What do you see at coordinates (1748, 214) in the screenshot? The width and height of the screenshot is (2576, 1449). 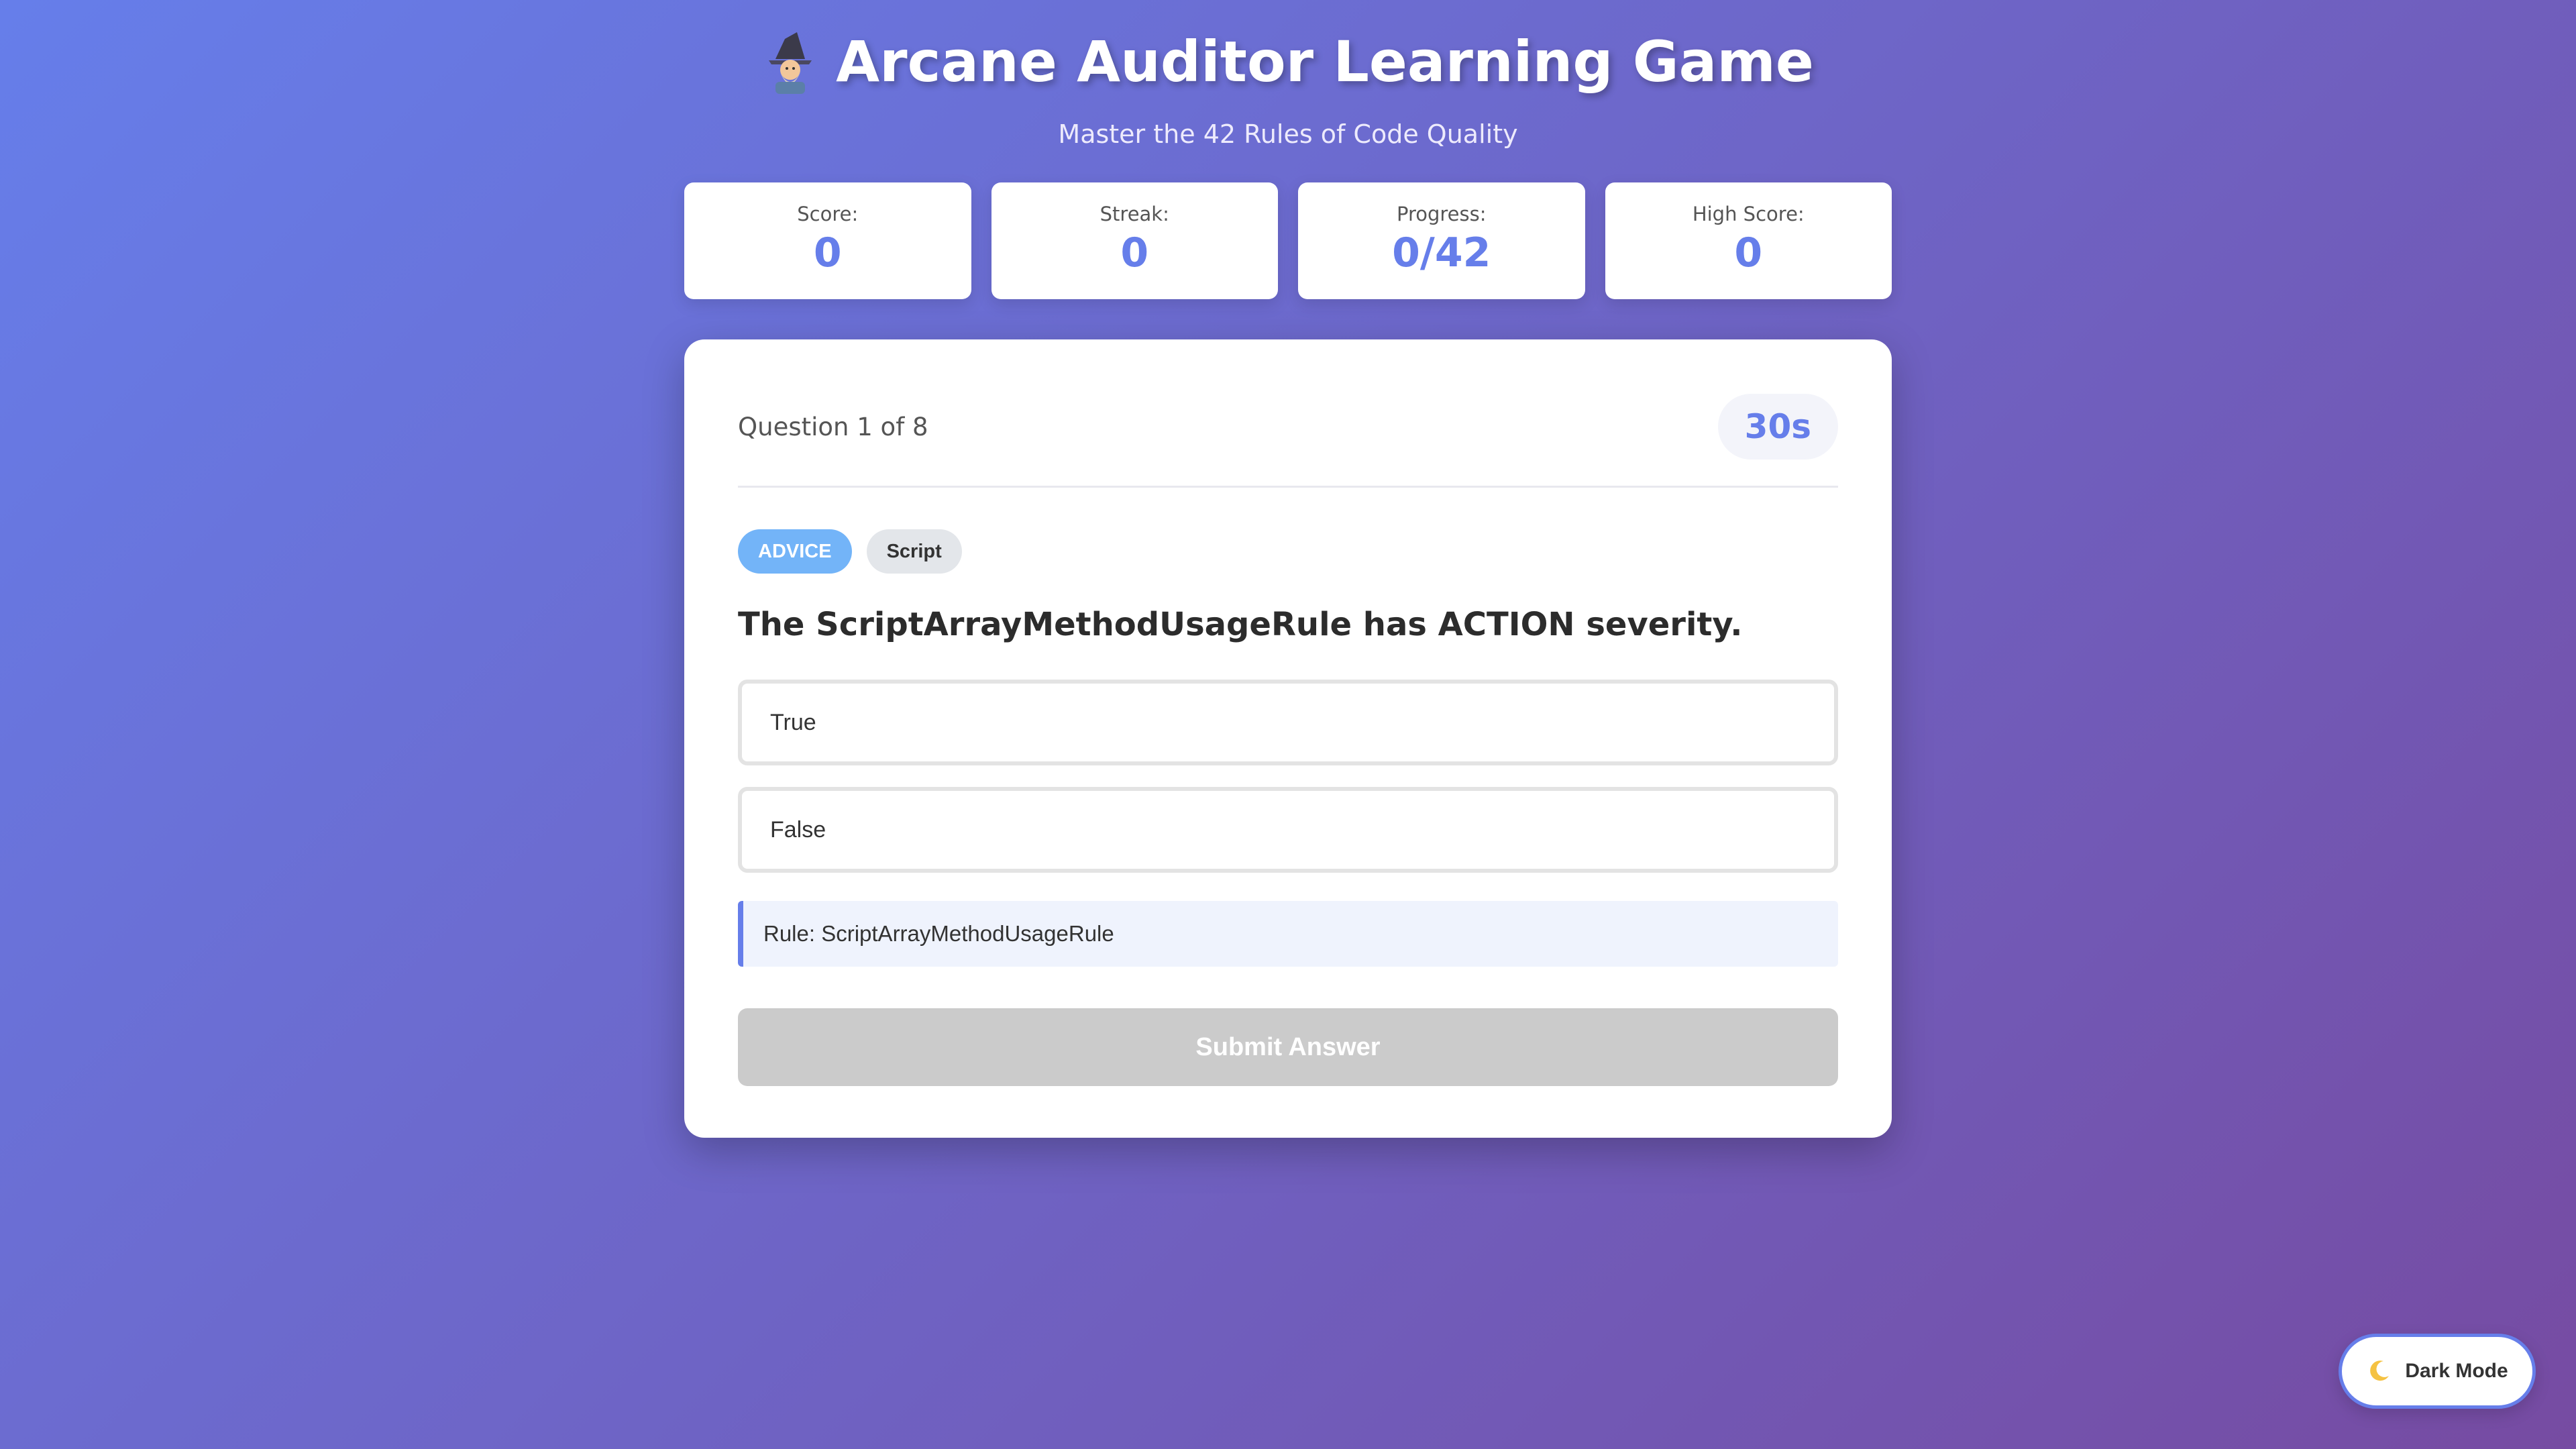 I see `stat-label: High Score:` at bounding box center [1748, 214].